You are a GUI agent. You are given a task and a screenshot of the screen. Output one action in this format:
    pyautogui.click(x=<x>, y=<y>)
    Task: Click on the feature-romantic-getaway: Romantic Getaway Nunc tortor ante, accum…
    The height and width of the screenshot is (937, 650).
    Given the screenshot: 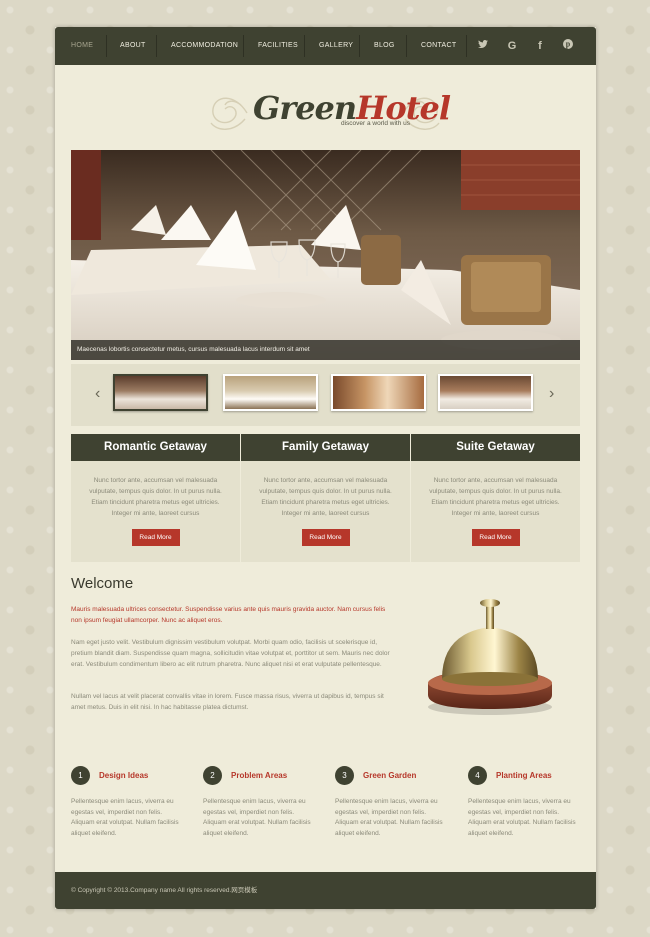 What is the action you would take?
    pyautogui.click(x=155, y=498)
    